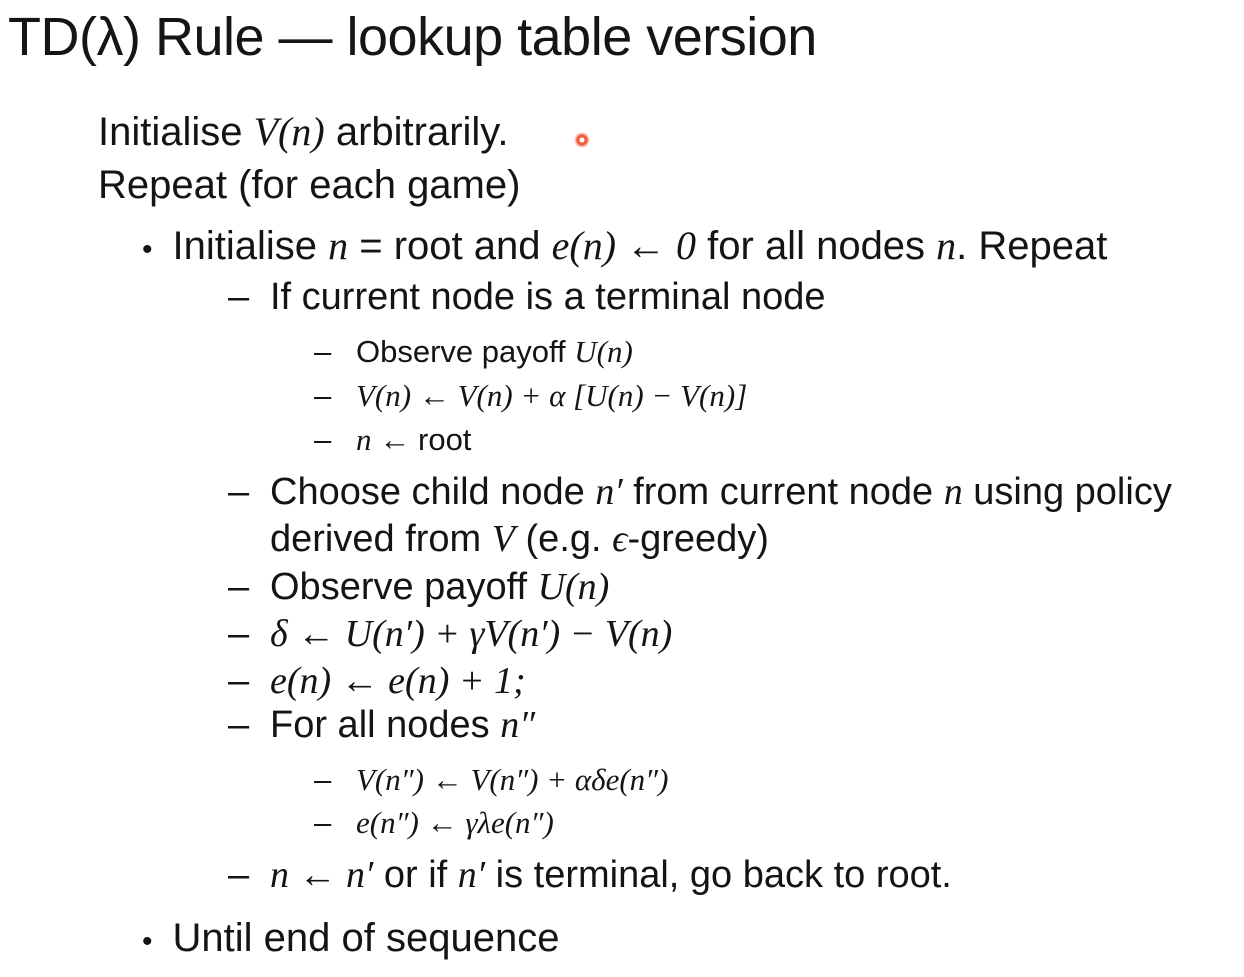 Image resolution: width=1244 pixels, height=977 pixels. I want to click on substep-update-all: – V(n″) ← V(n″) + αδe(n″), so click(491, 779).